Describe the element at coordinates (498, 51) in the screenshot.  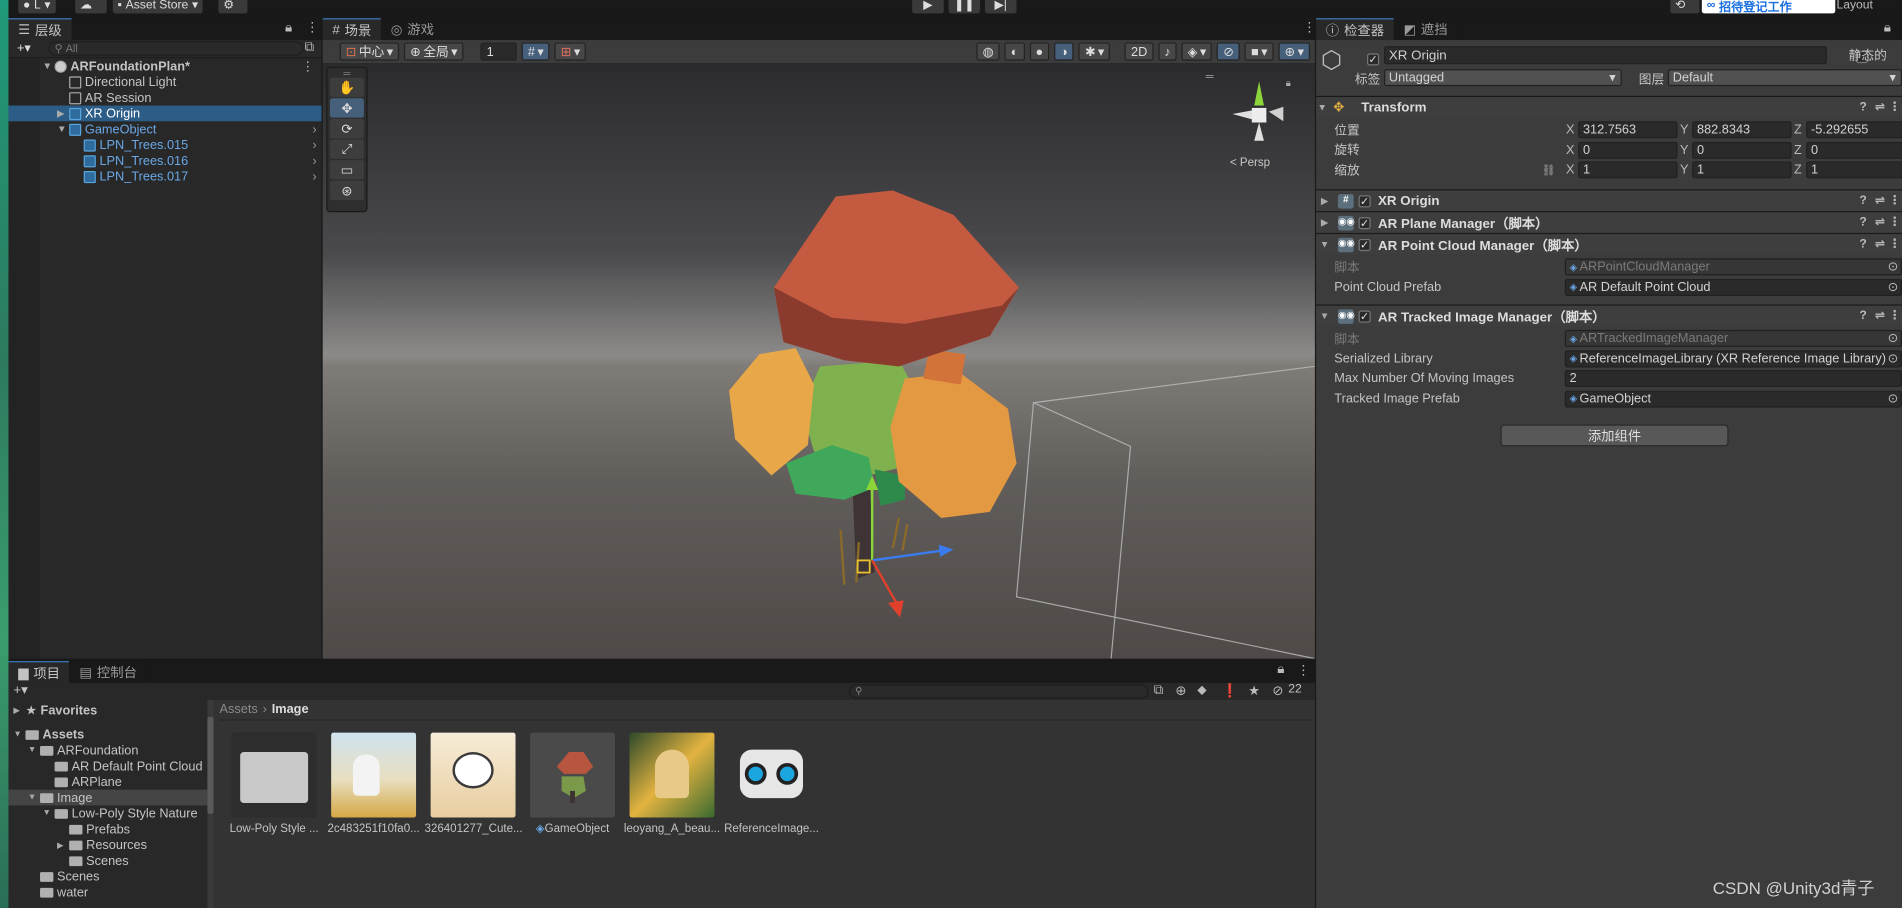
I see `grid-size-input: 1` at that location.